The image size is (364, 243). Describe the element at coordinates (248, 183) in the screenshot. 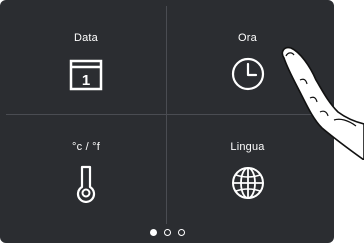

I see `globe-icon` at that location.